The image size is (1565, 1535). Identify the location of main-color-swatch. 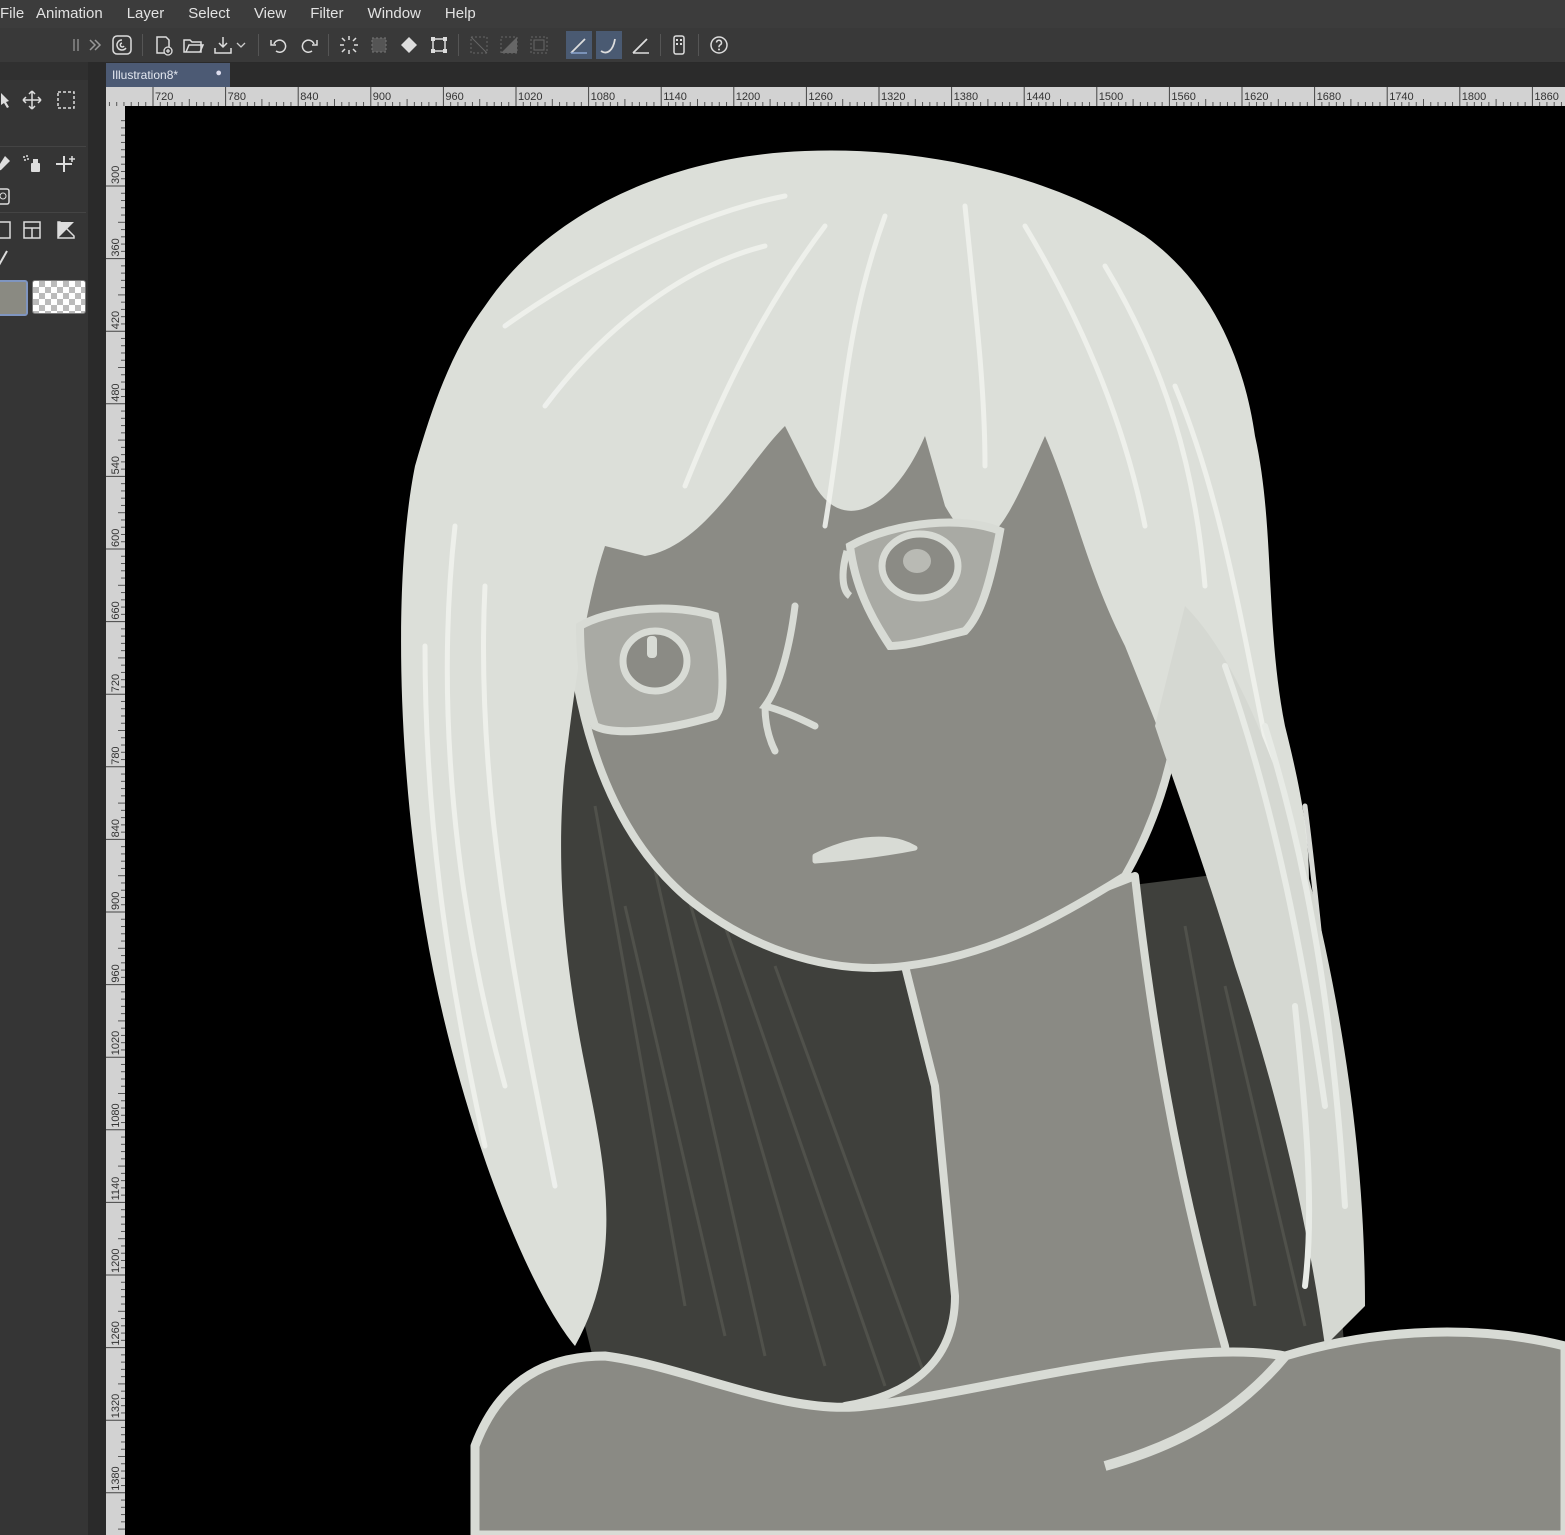
(14, 298).